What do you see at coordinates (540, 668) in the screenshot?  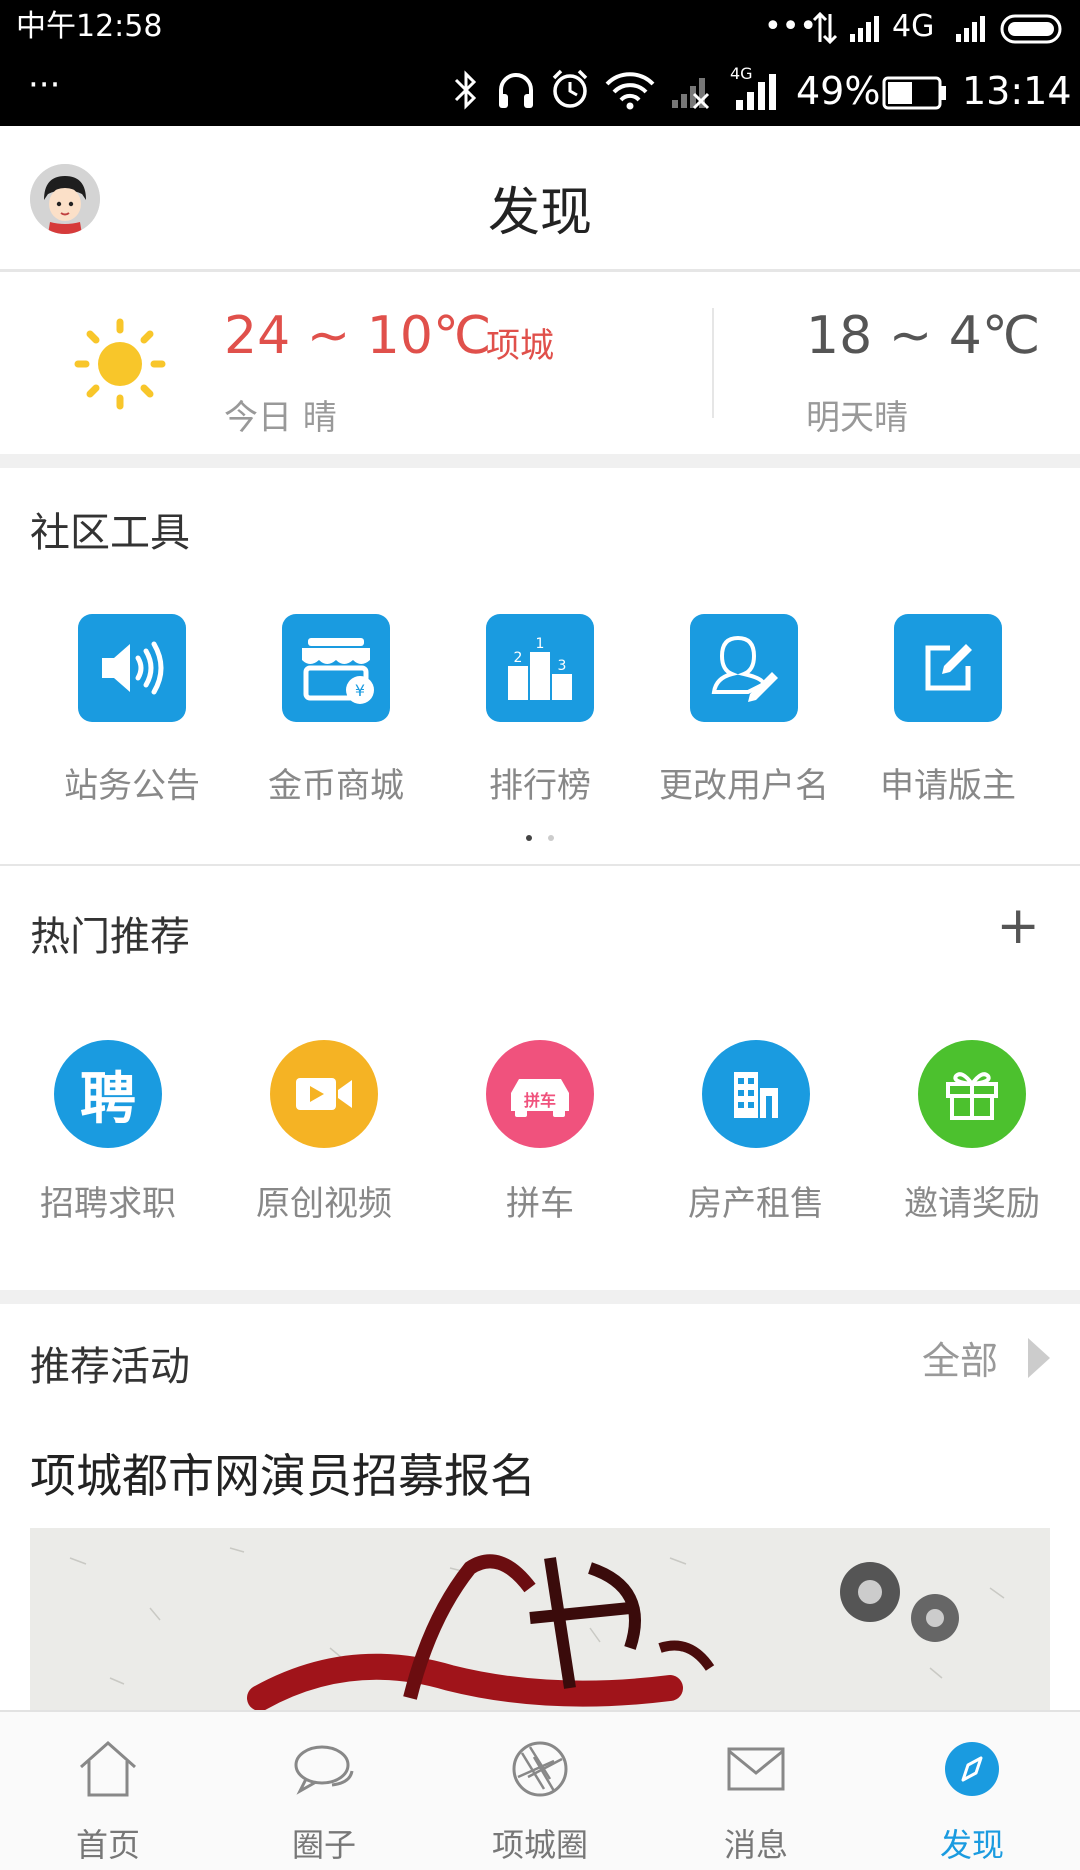 I see `podium-icon: 2 1 3` at bounding box center [540, 668].